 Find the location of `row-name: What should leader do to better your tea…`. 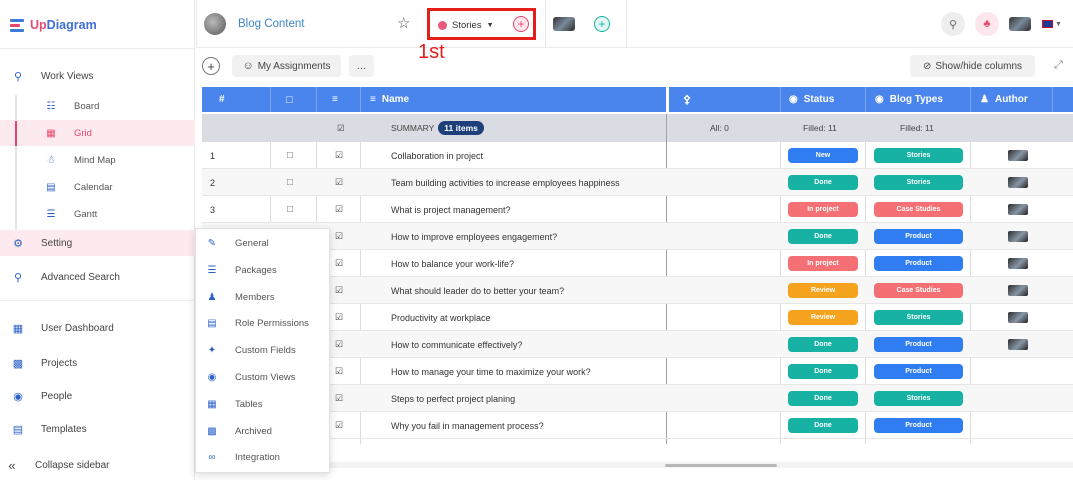

row-name: What should leader do to better your tea… is located at coordinates (477, 290).